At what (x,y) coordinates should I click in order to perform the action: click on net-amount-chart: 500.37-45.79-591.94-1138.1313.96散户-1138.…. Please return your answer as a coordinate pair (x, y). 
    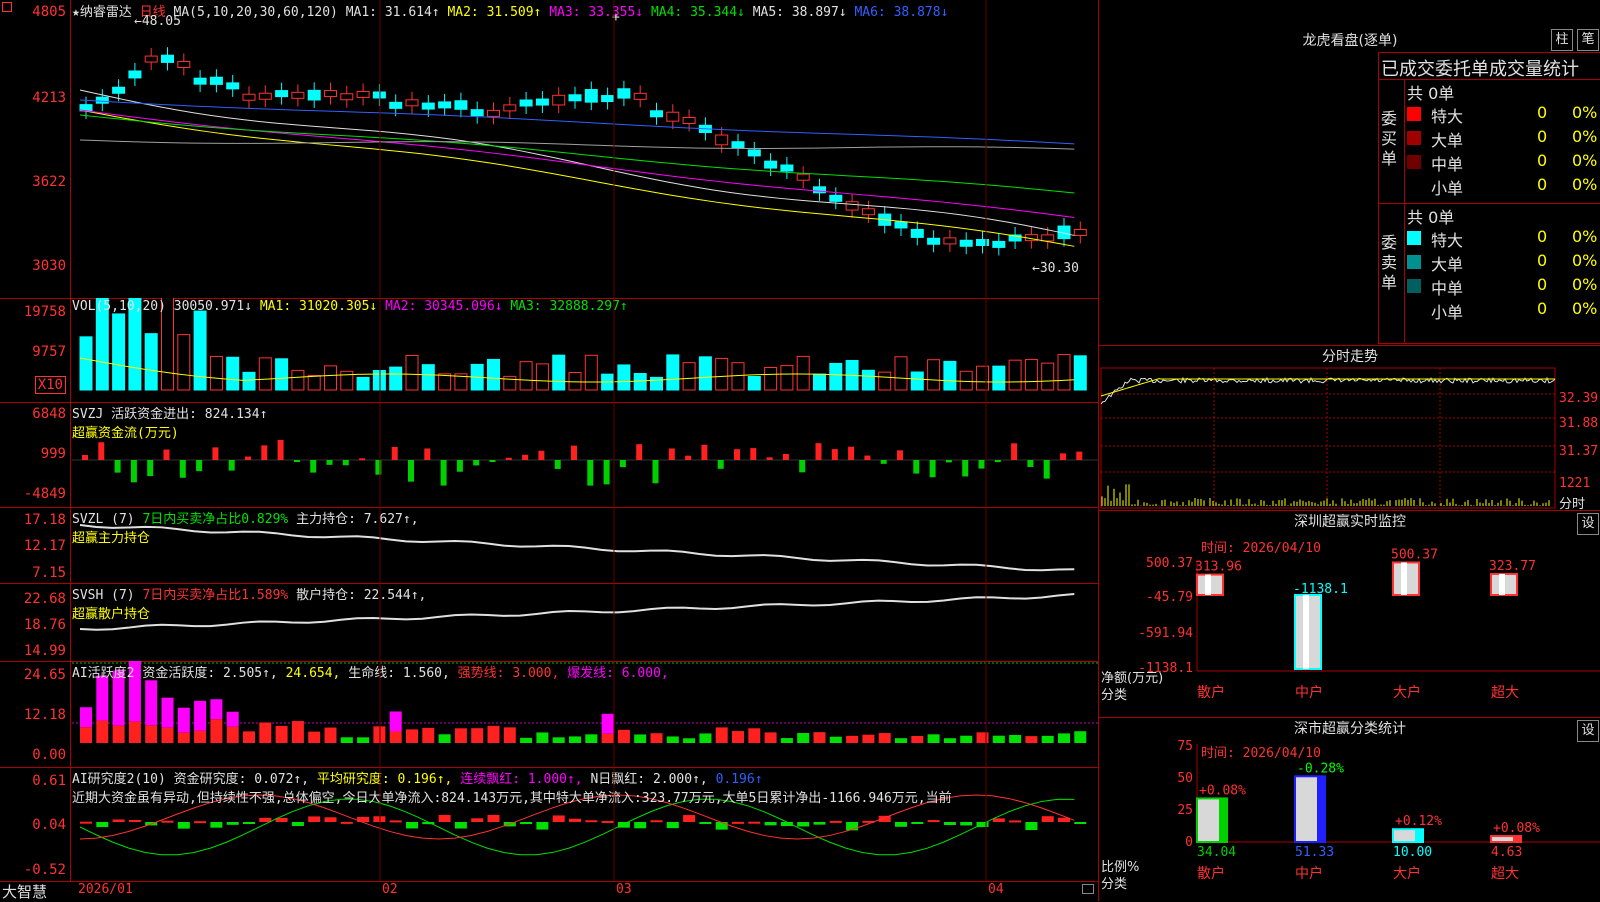
    Looking at the image, I should click on (1349, 614).